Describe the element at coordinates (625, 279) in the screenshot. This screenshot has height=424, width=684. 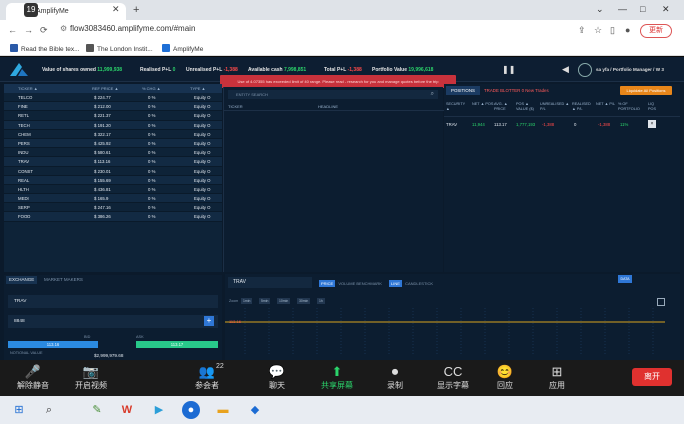
I see `chart-data-button: DATA` at that location.